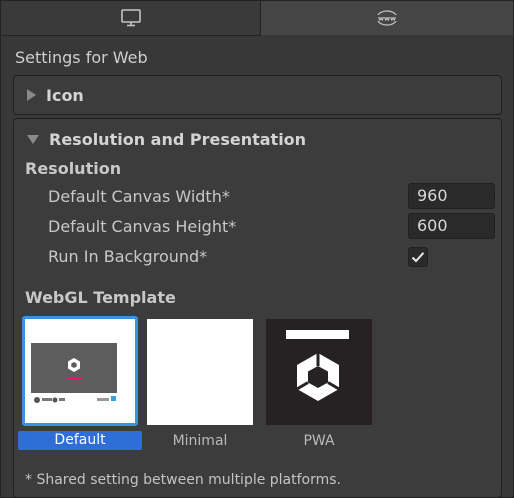  I want to click on foldout-collapsed-arrow-icon, so click(31, 95).